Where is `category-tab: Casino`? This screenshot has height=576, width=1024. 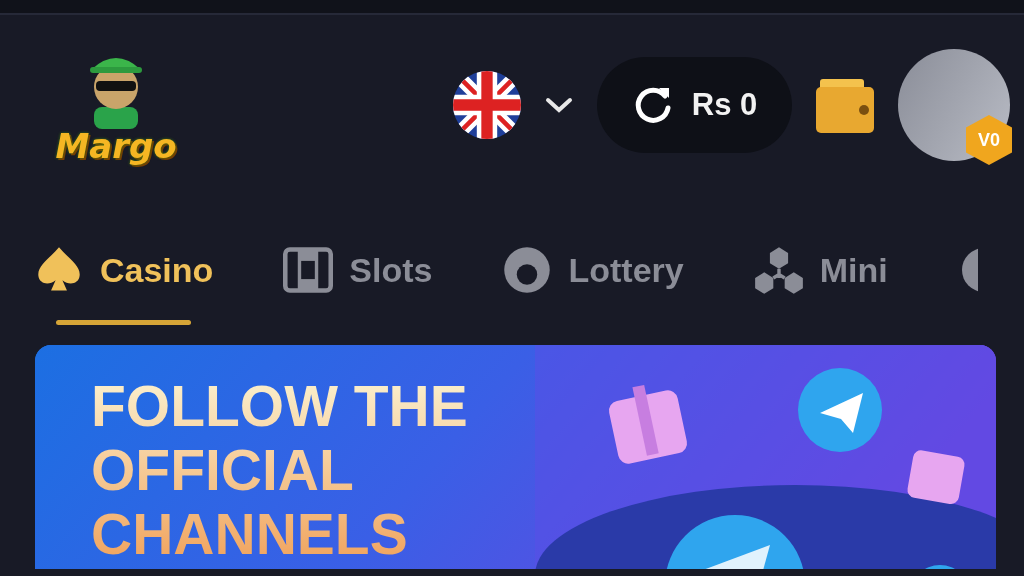 category-tab: Casino is located at coordinates (124, 270).